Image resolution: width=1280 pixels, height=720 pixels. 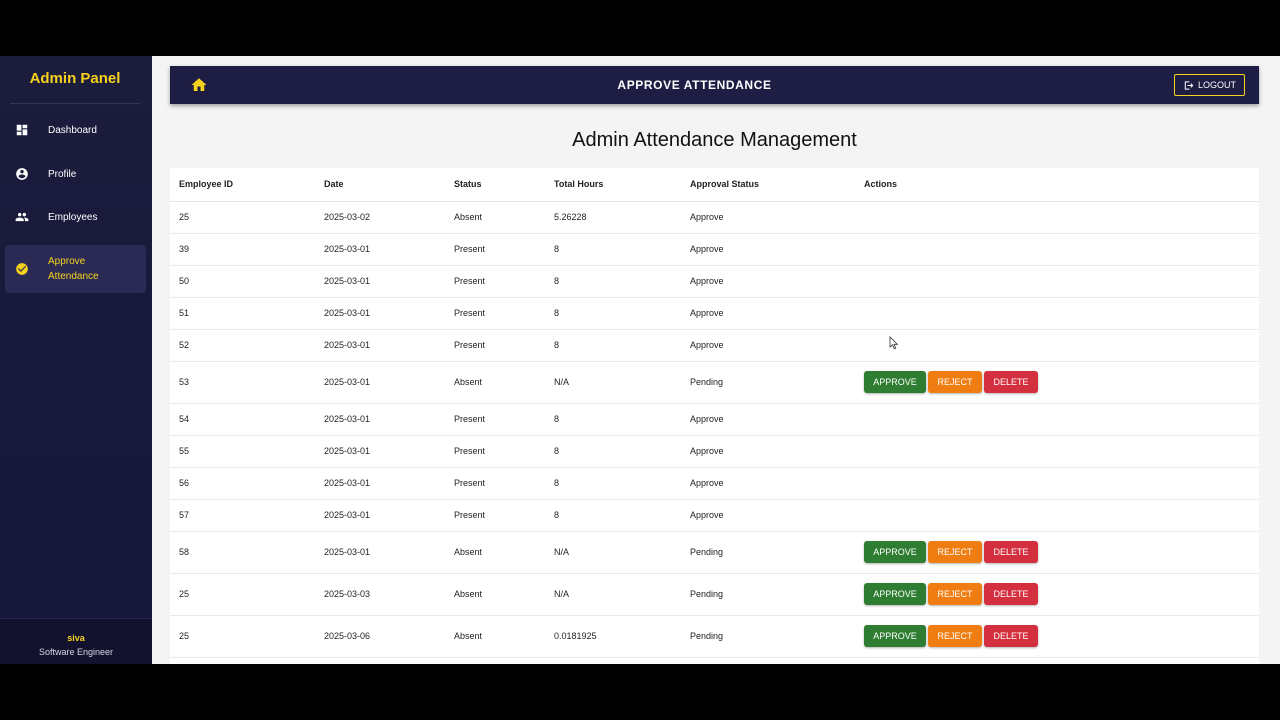 What do you see at coordinates (1209, 85) in the screenshot?
I see `logout-button: LOGOUT` at bounding box center [1209, 85].